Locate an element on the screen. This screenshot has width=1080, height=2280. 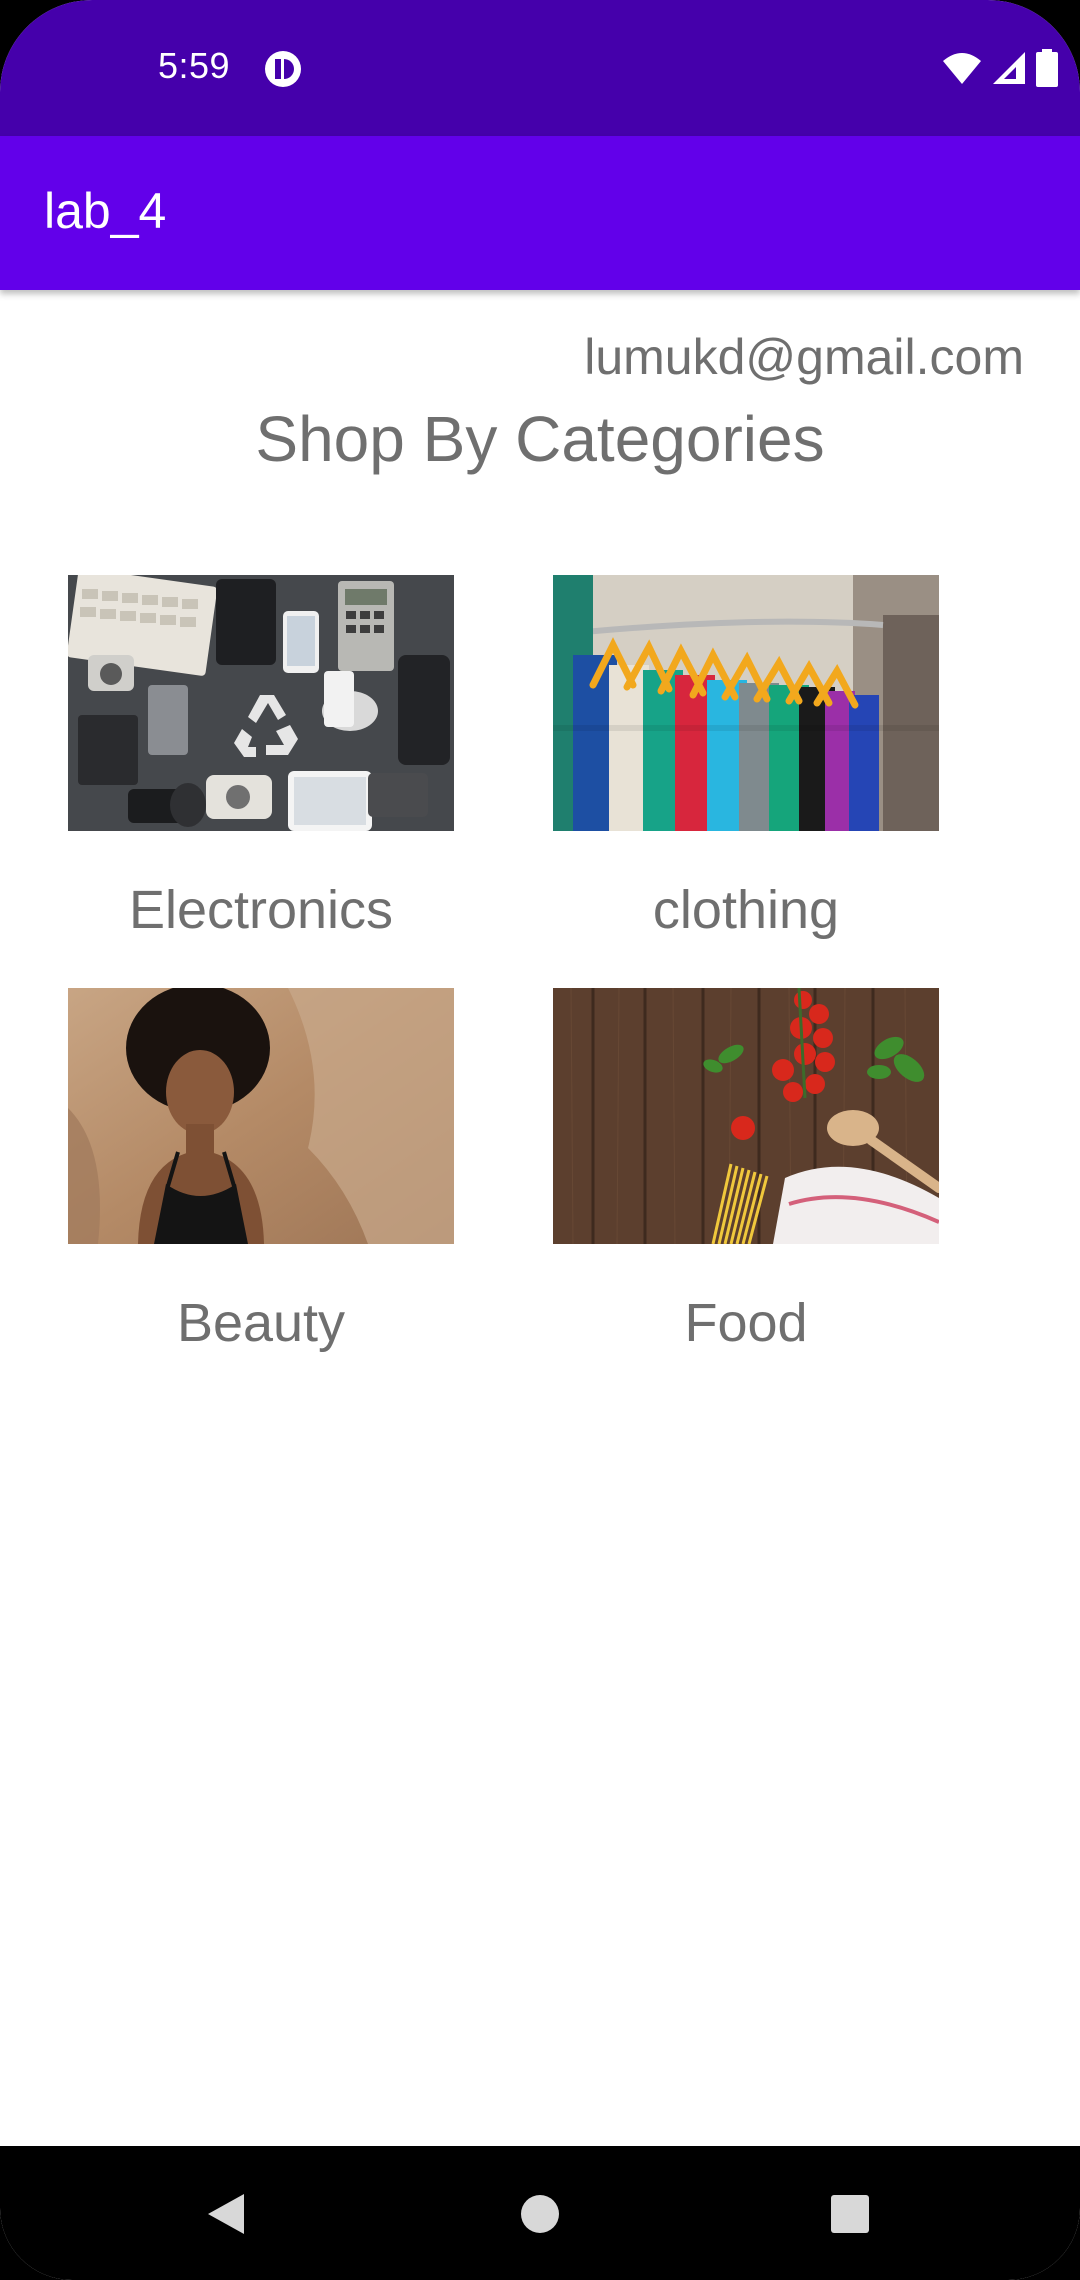
user-email: lumukd@gmail.com is located at coordinates (804, 357).